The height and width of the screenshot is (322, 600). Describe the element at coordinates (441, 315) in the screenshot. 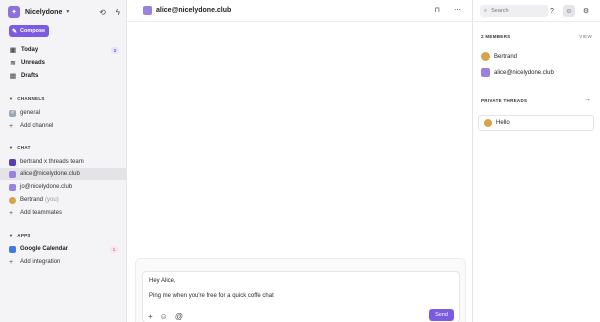

I see `send-button: Send` at that location.